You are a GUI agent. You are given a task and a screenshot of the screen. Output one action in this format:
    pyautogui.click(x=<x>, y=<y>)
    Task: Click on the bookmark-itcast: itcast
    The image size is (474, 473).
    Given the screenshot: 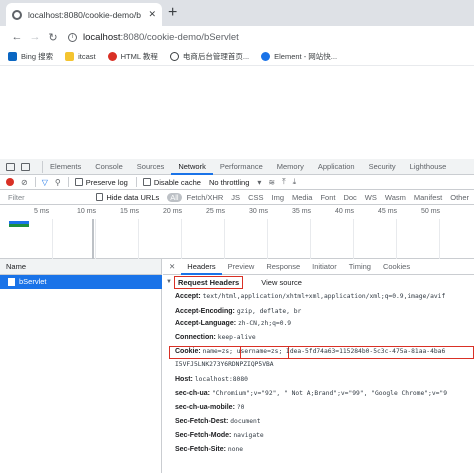 What is the action you would take?
    pyautogui.click(x=80, y=56)
    